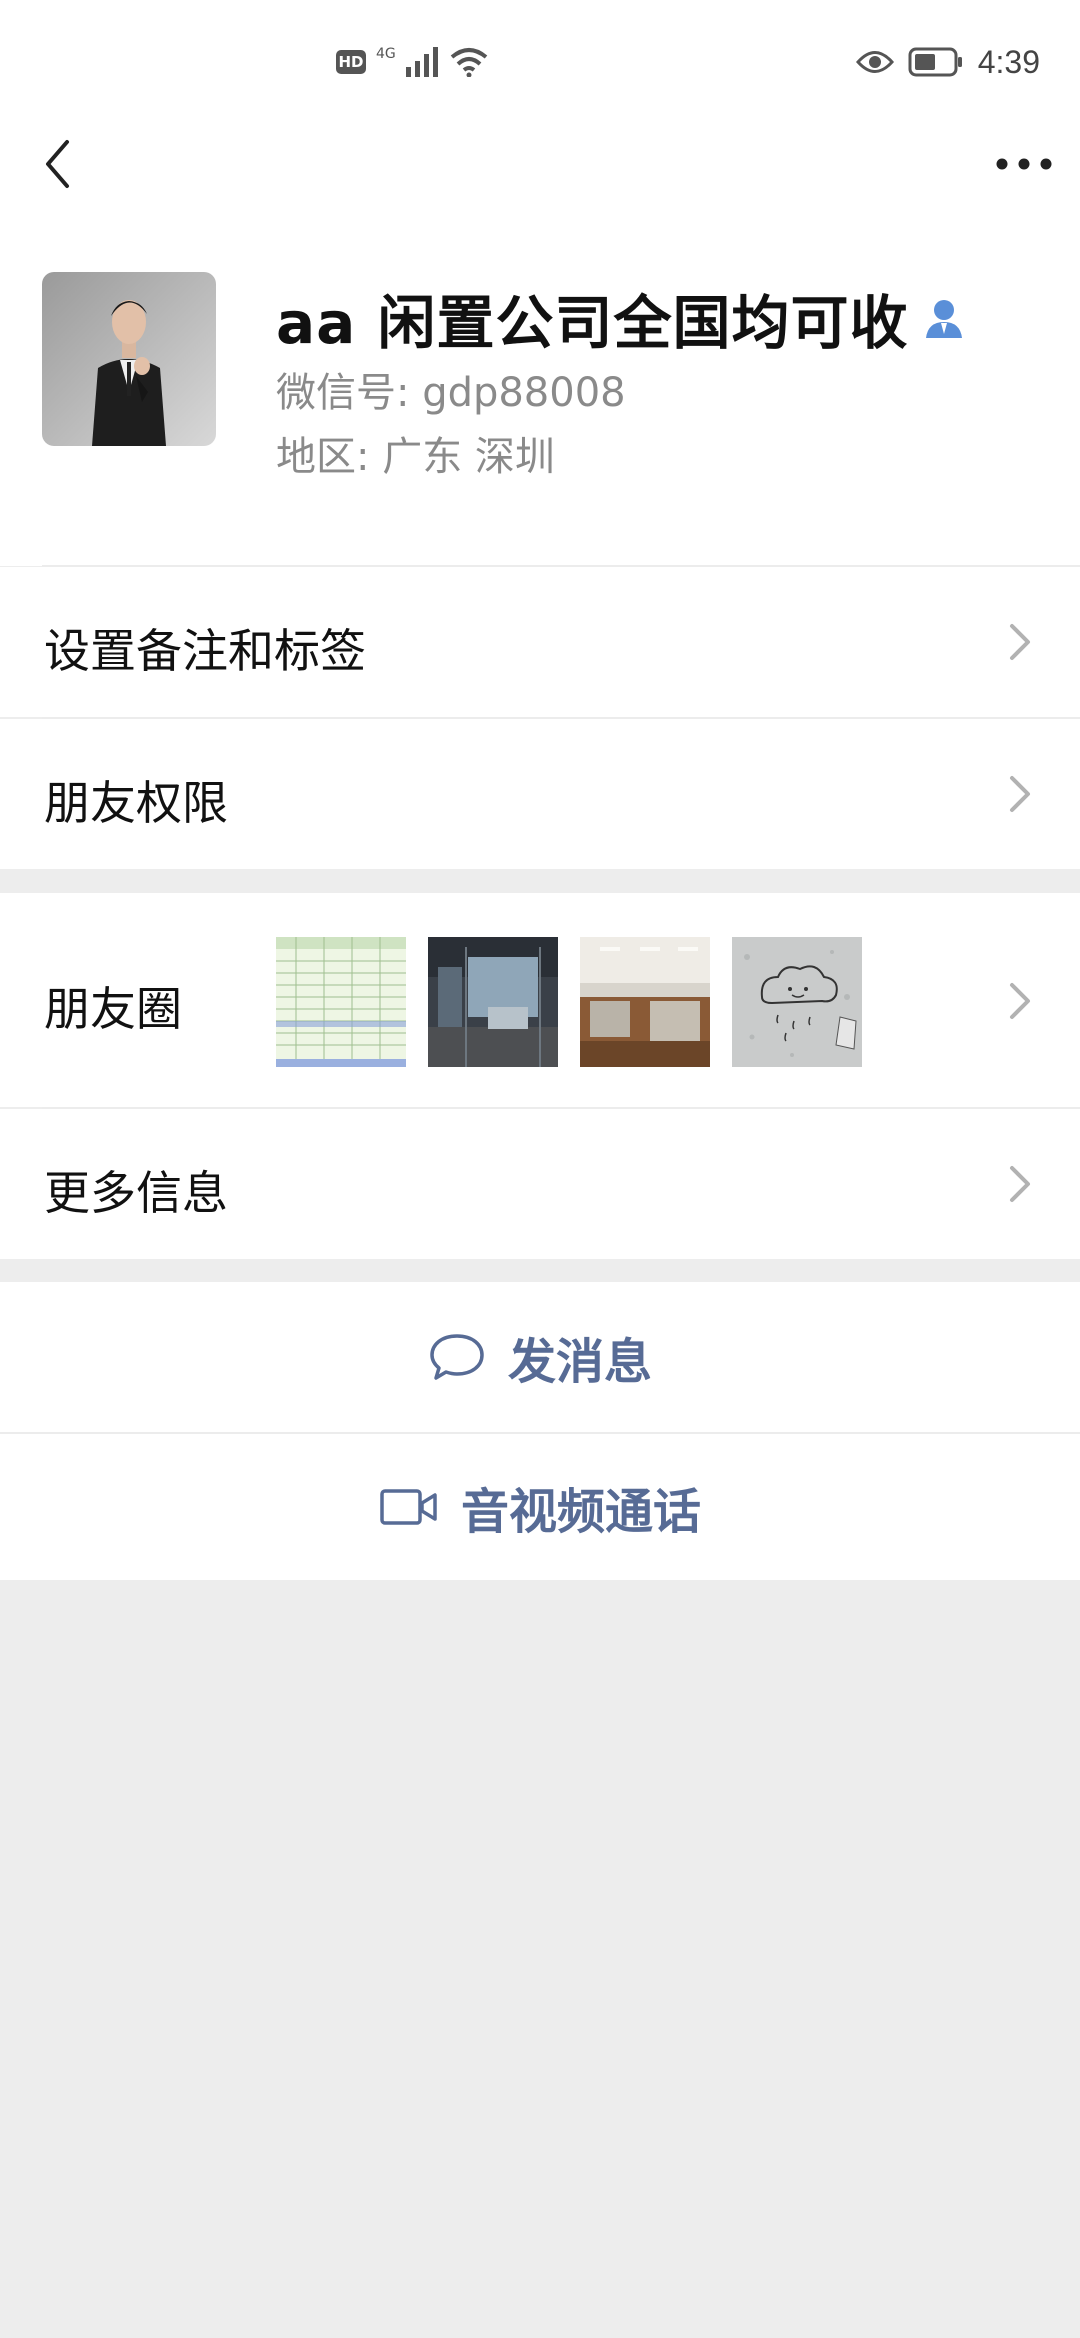  What do you see at coordinates (113, 1009) in the screenshot?
I see `row-moments-label: 朋友圈` at bounding box center [113, 1009].